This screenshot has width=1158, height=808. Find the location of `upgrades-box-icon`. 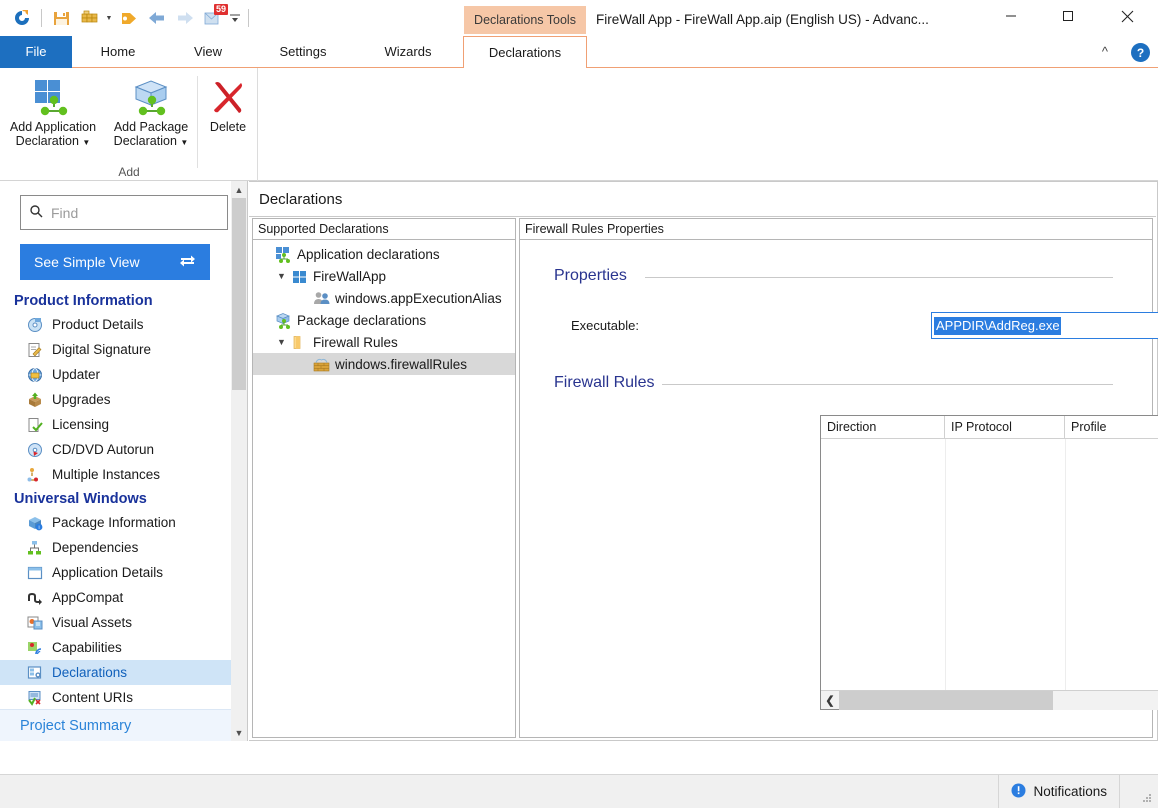

upgrades-box-icon is located at coordinates (34, 399).